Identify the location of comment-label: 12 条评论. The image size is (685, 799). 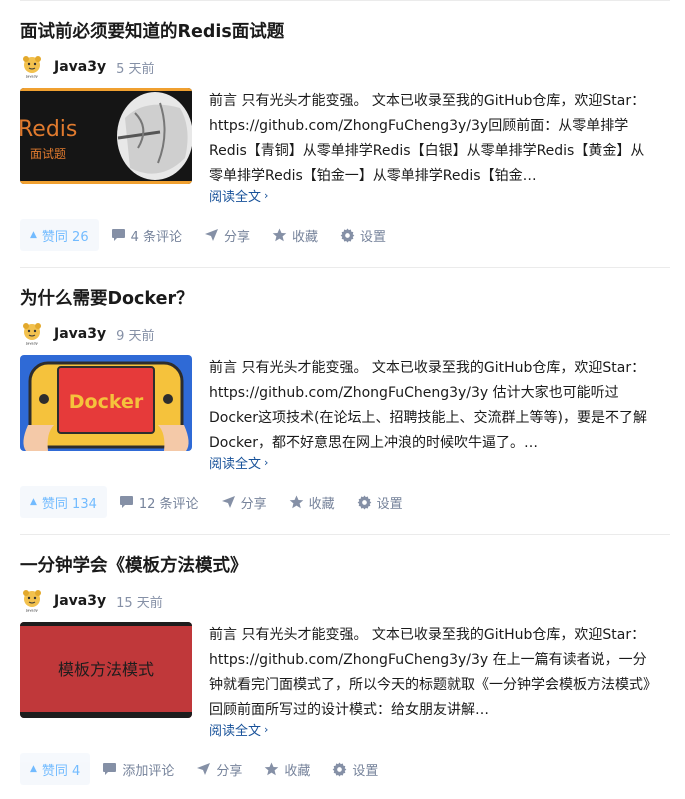
(168, 504).